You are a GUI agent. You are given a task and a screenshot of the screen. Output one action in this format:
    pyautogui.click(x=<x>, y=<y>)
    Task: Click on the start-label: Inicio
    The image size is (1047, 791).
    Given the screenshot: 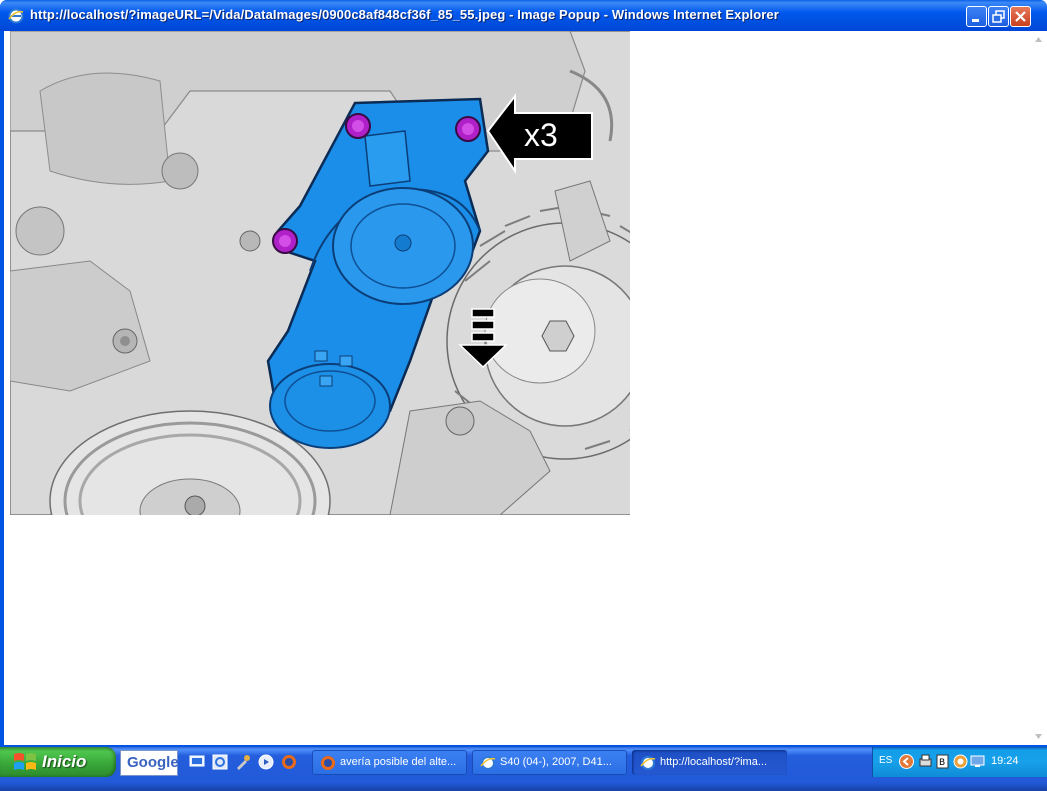 What is the action you would take?
    pyautogui.click(x=64, y=761)
    